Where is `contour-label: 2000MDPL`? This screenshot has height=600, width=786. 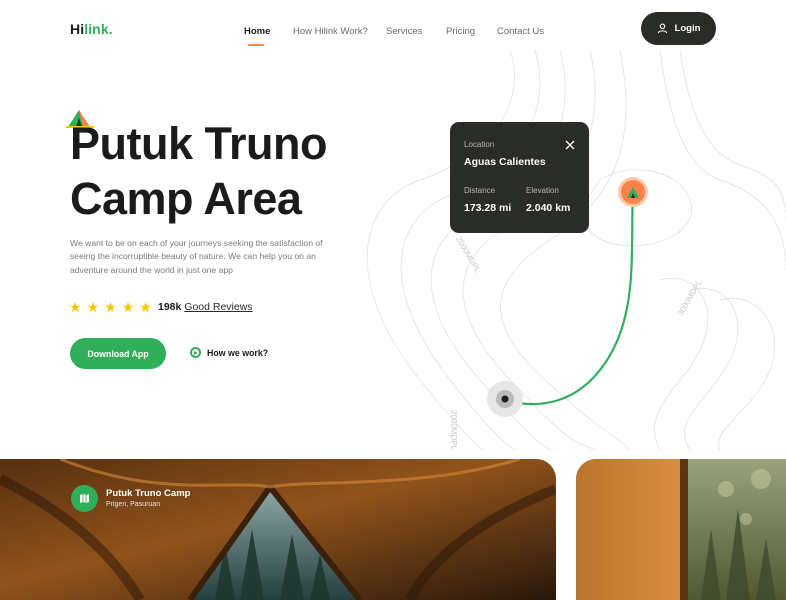 contour-label: 2000MDPL is located at coordinates (453, 430).